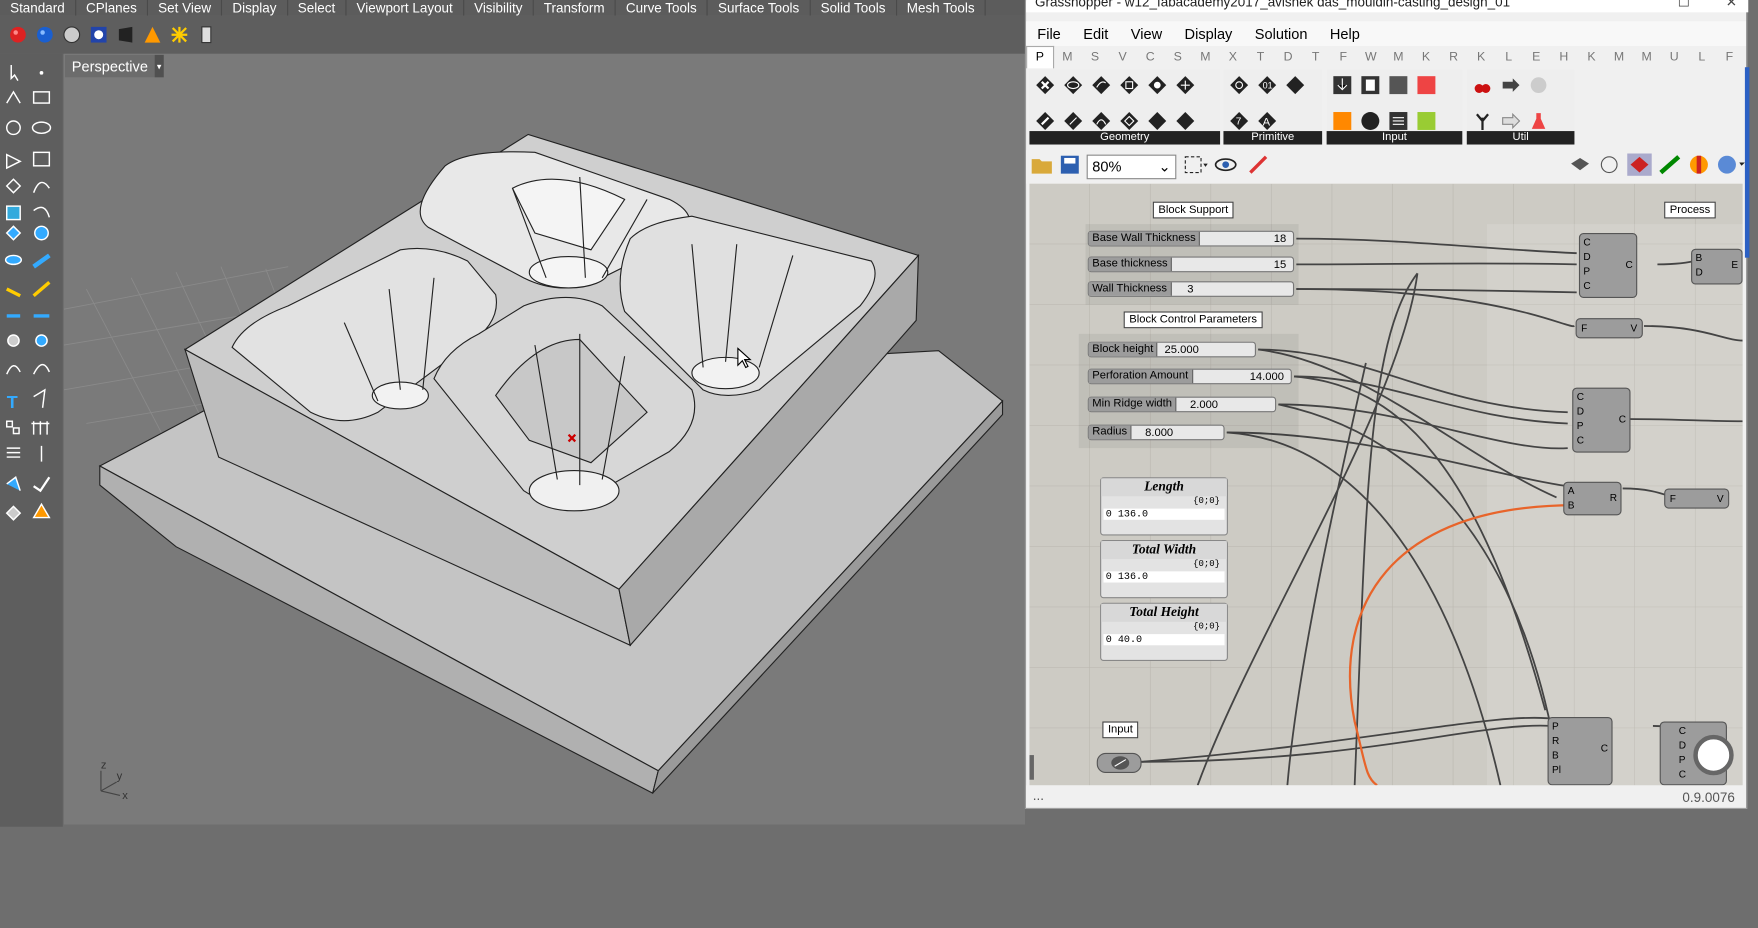  I want to click on slider-radius: Radius 8.000, so click(1156, 432).